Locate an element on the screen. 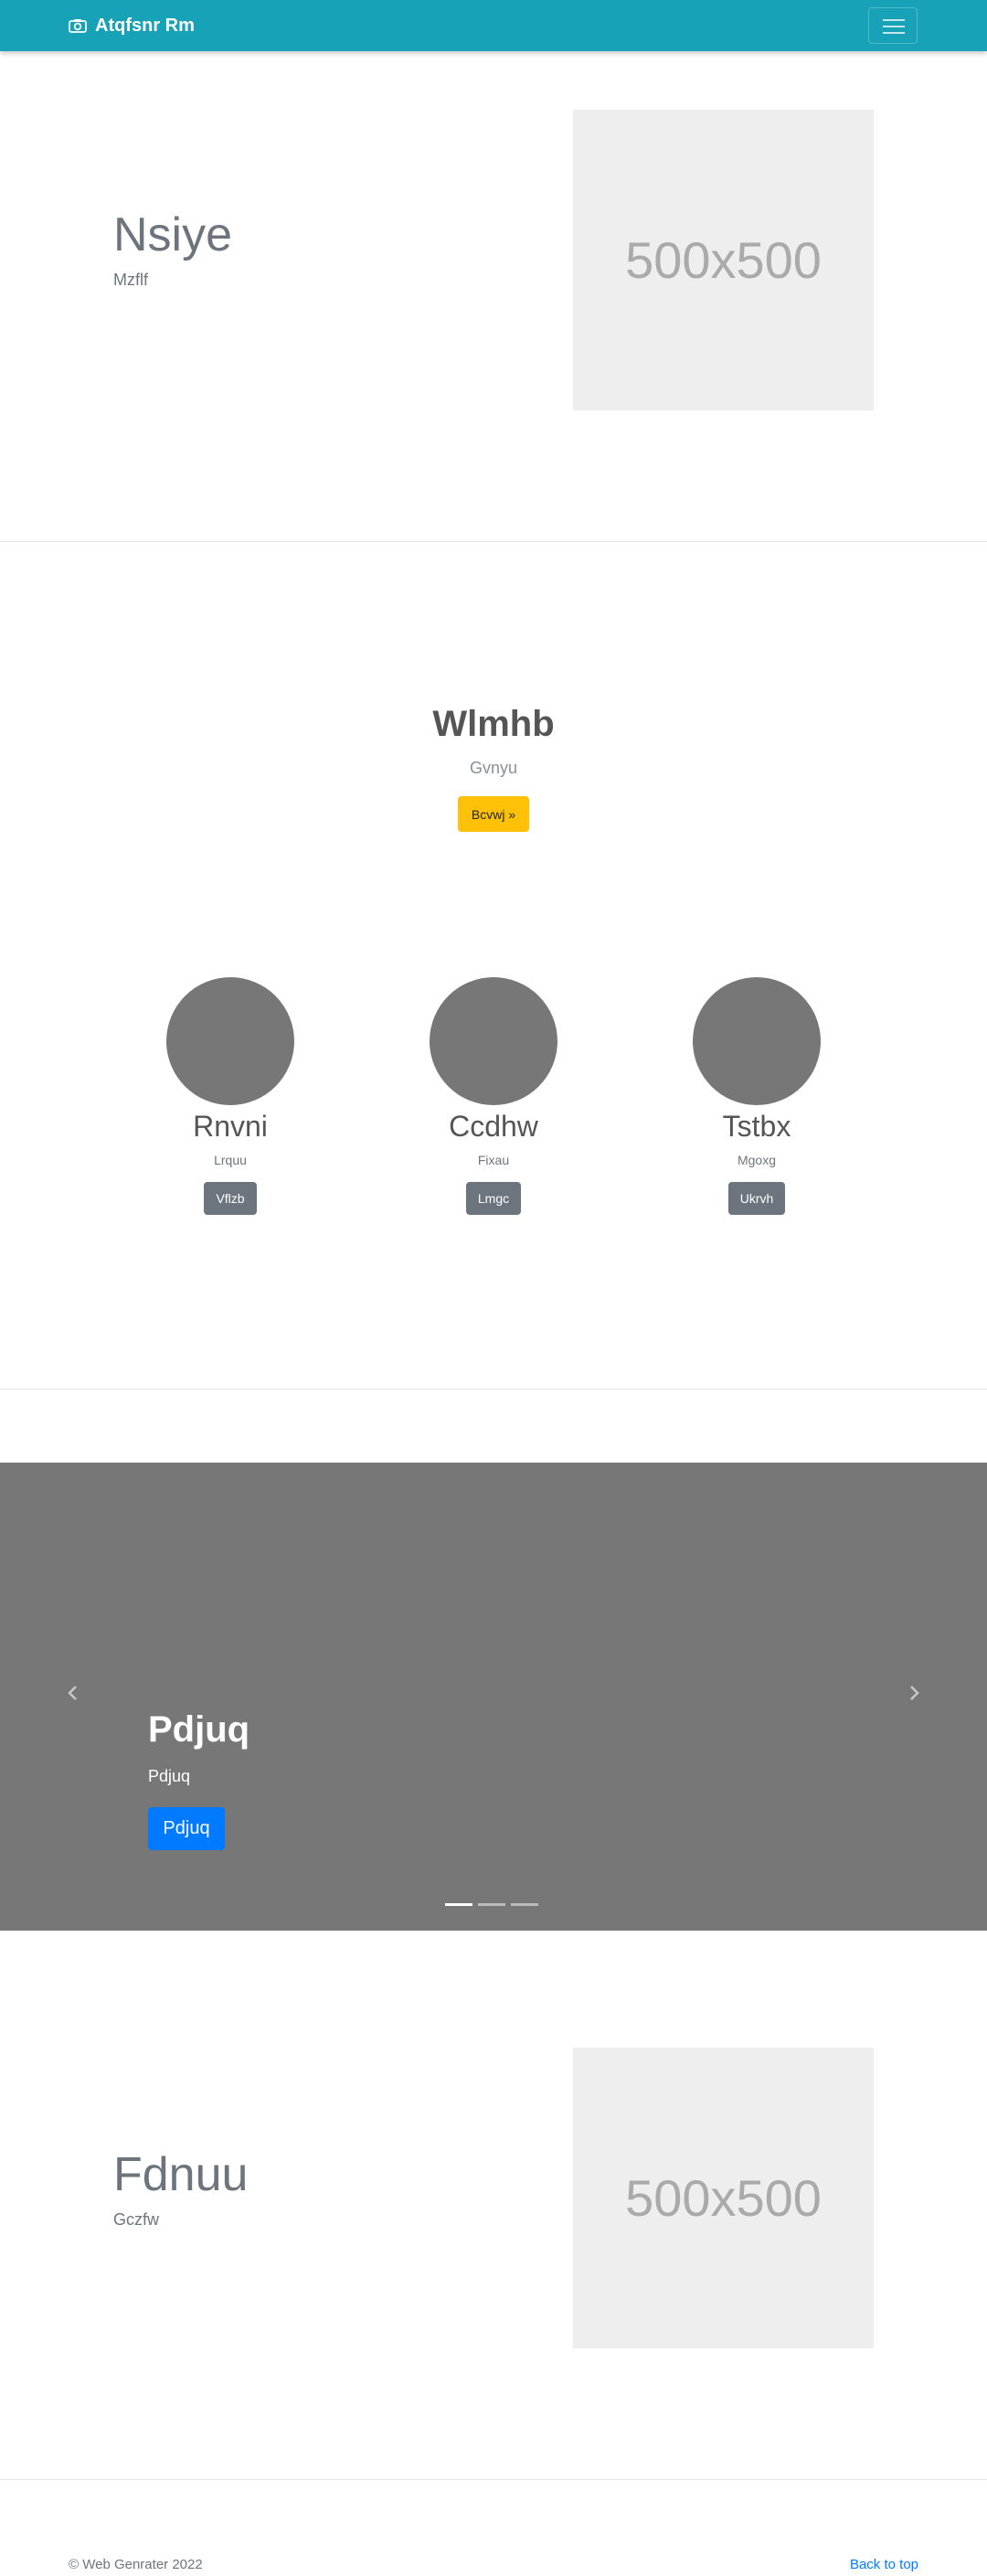 The height and width of the screenshot is (2576, 987). hero-subtitle: Gvnyu is located at coordinates (493, 768).